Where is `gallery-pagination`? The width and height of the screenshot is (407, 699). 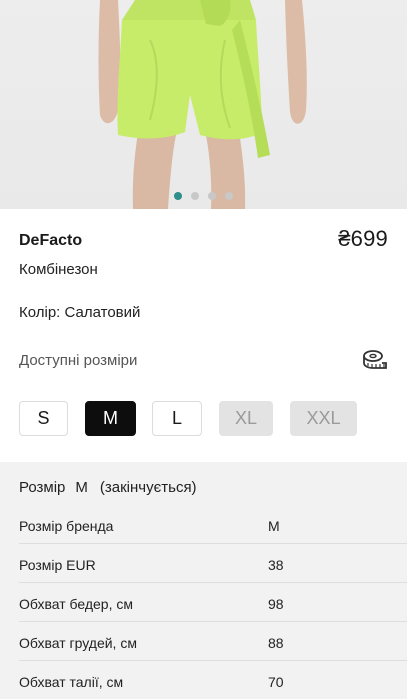 gallery-pagination is located at coordinates (203, 196).